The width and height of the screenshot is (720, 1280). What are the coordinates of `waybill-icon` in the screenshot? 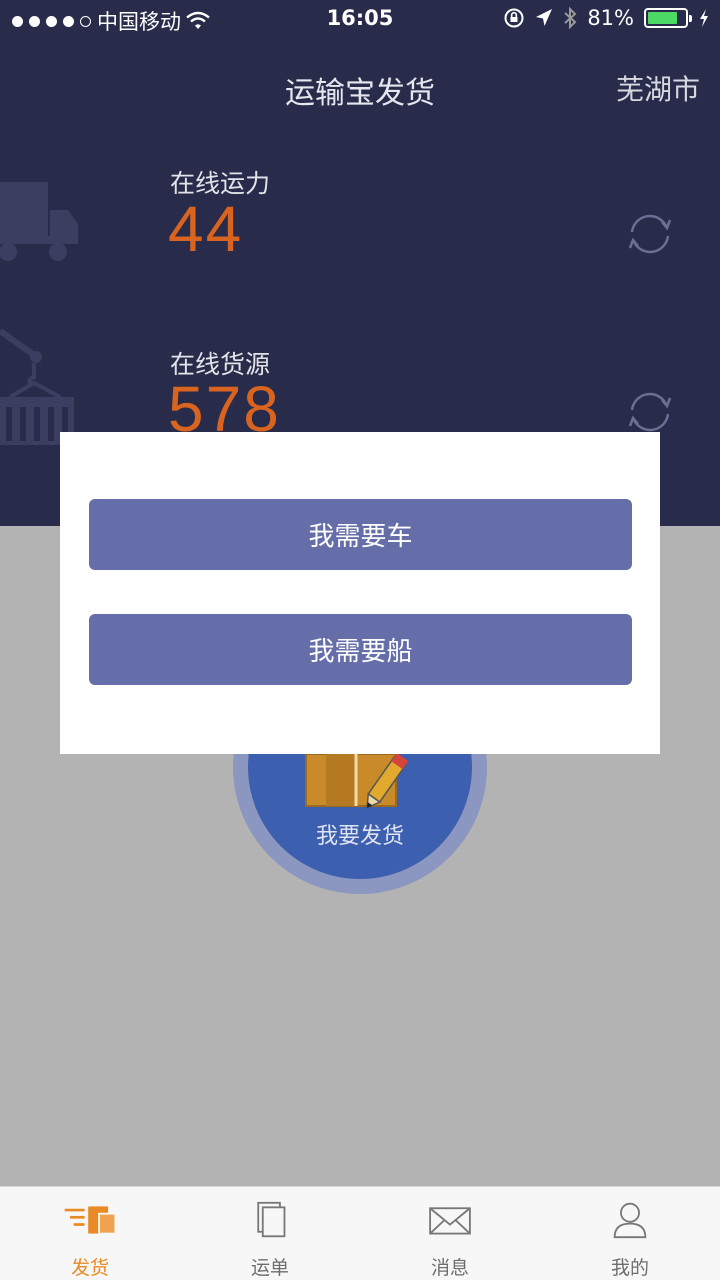 It's located at (271, 1219).